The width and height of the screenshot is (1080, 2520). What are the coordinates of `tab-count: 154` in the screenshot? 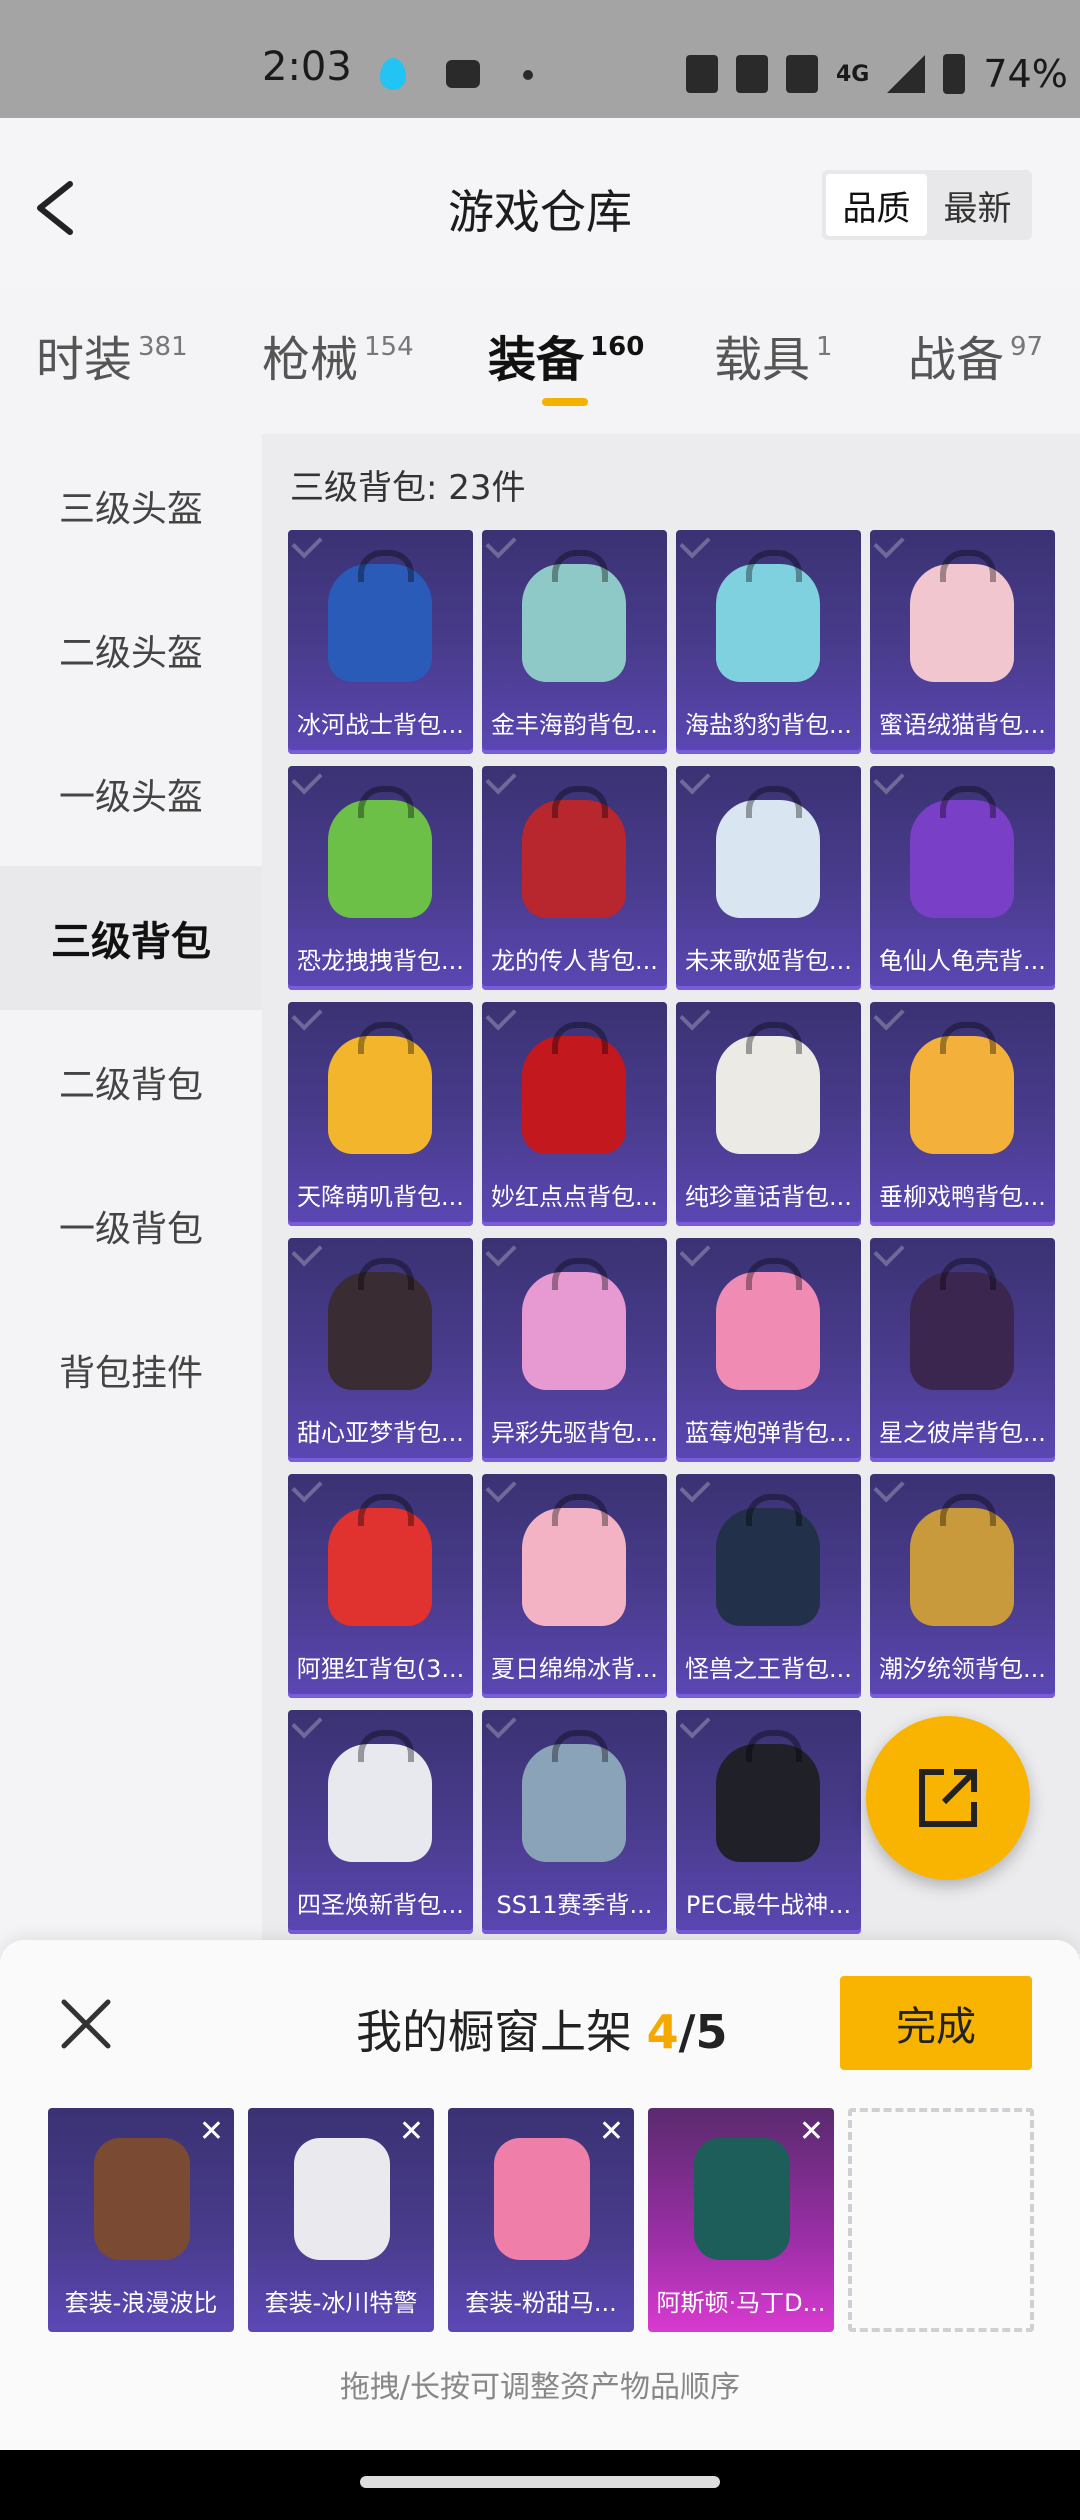 It's located at (389, 347).